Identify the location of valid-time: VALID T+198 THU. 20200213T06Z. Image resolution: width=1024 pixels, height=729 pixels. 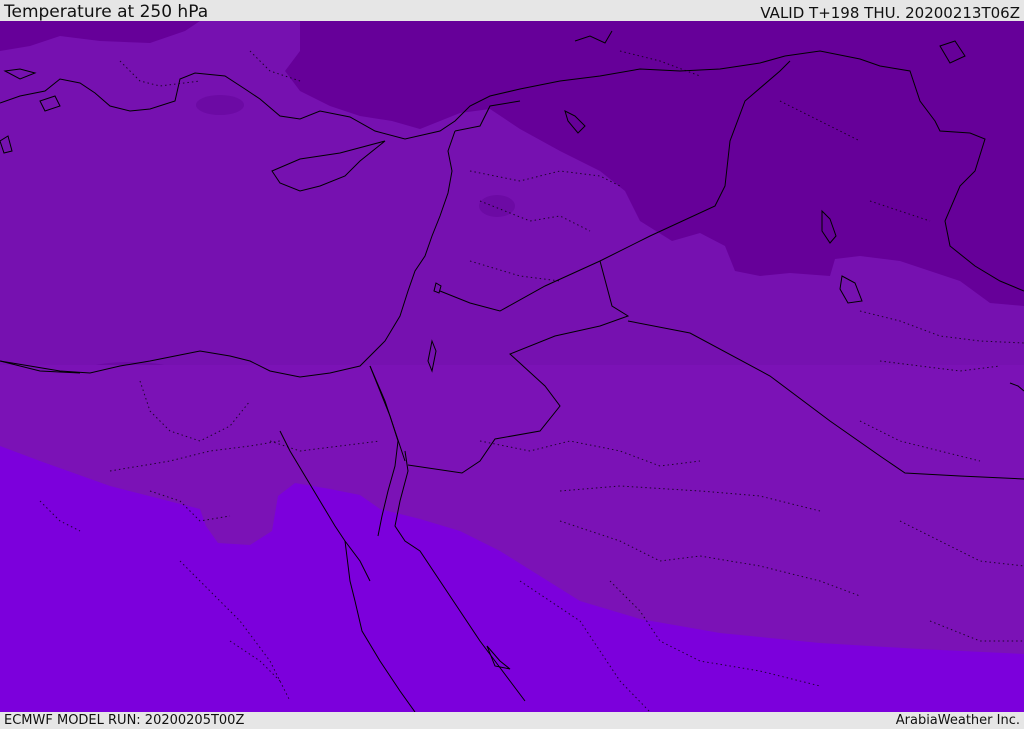
(890, 13).